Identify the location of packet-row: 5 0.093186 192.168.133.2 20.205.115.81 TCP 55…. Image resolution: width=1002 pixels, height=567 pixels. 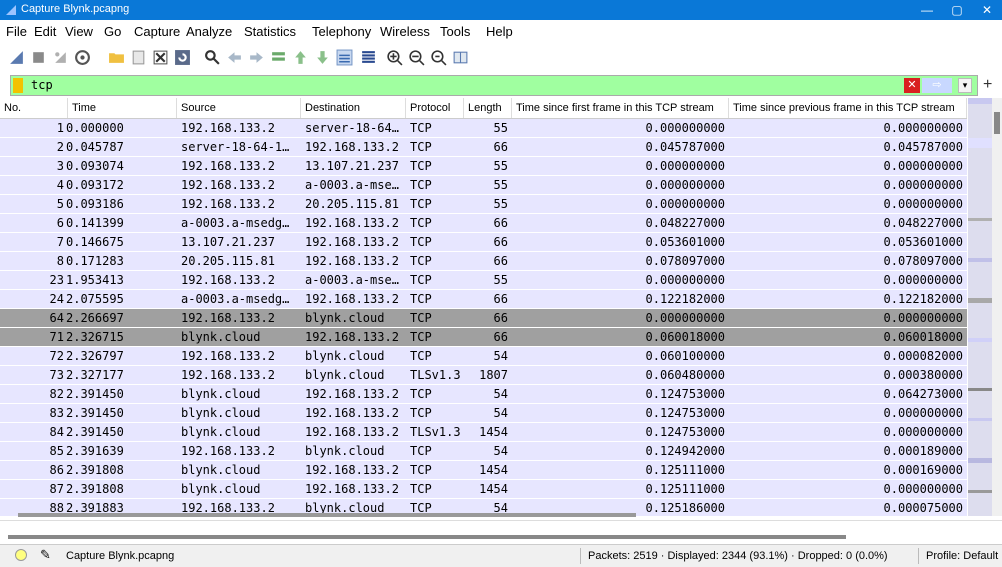
(483, 204).